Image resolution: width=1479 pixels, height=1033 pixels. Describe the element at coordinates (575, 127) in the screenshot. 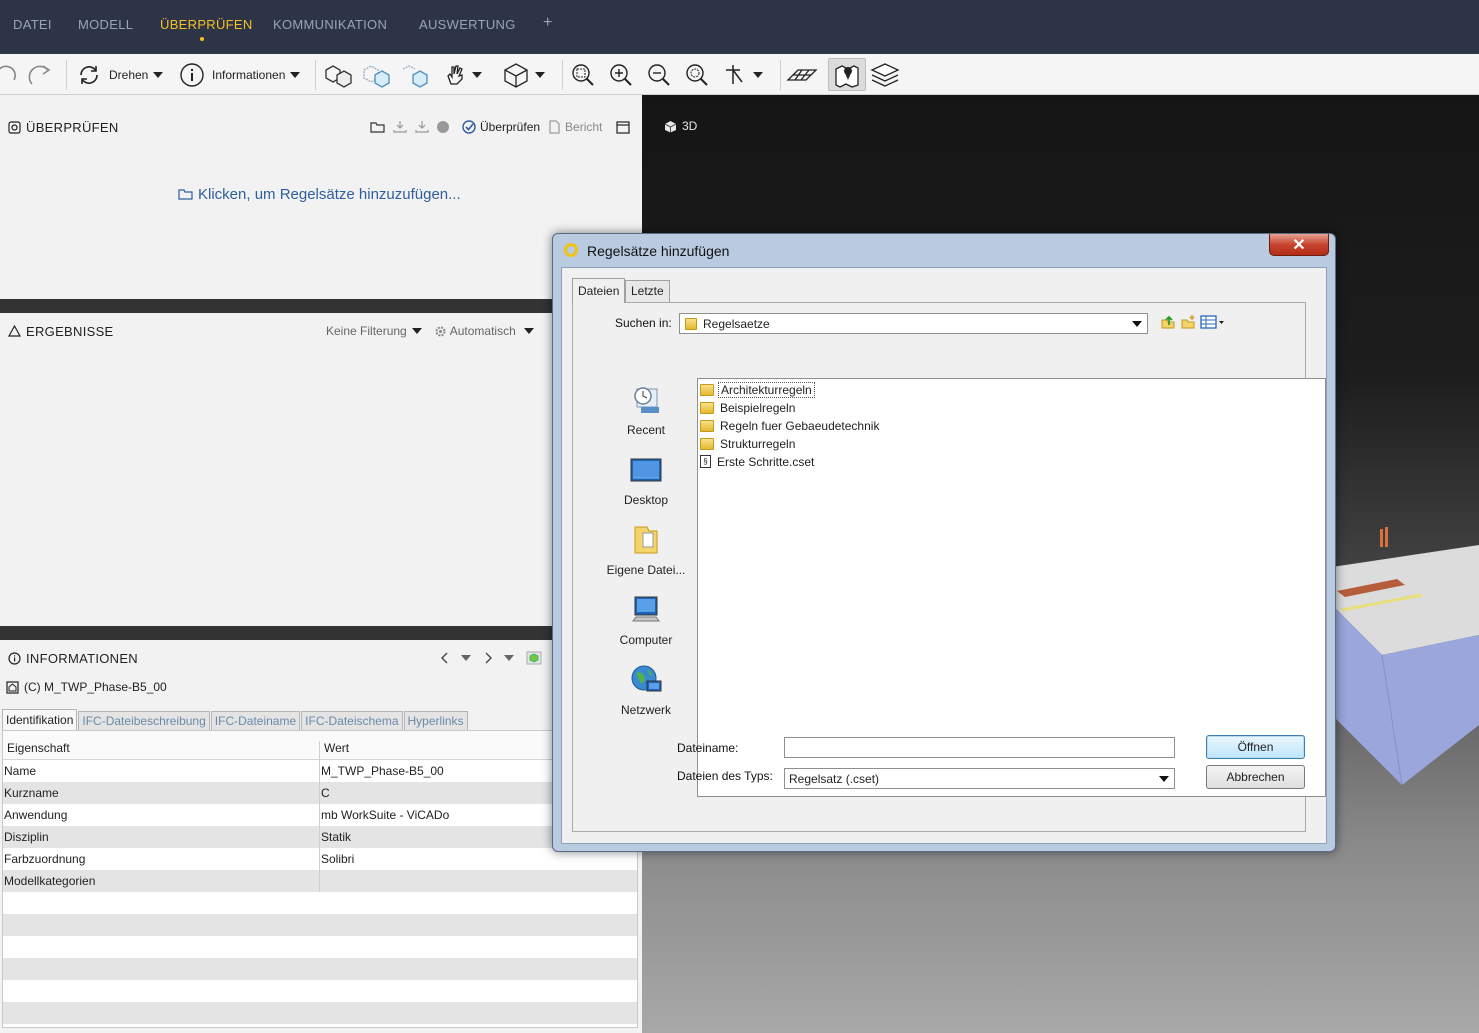

I see `report-button: Bericht` at that location.